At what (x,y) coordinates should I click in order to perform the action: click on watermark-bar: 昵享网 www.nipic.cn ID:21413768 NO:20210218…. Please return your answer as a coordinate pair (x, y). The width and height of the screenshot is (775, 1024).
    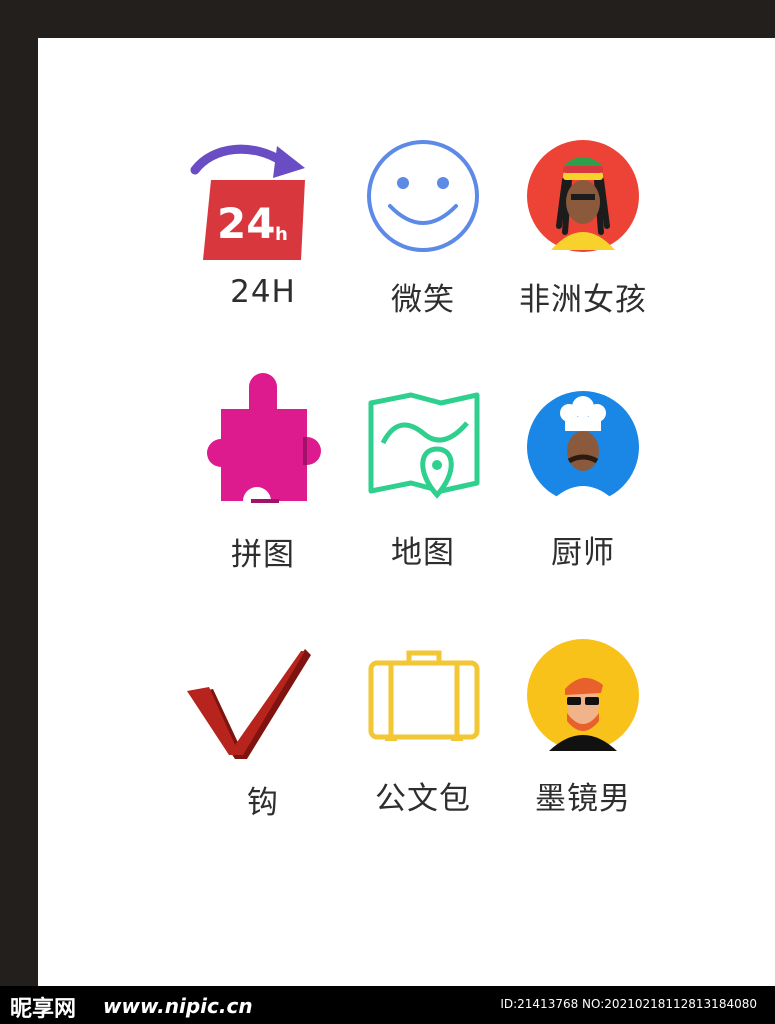
    Looking at the image, I should click on (387, 1005).